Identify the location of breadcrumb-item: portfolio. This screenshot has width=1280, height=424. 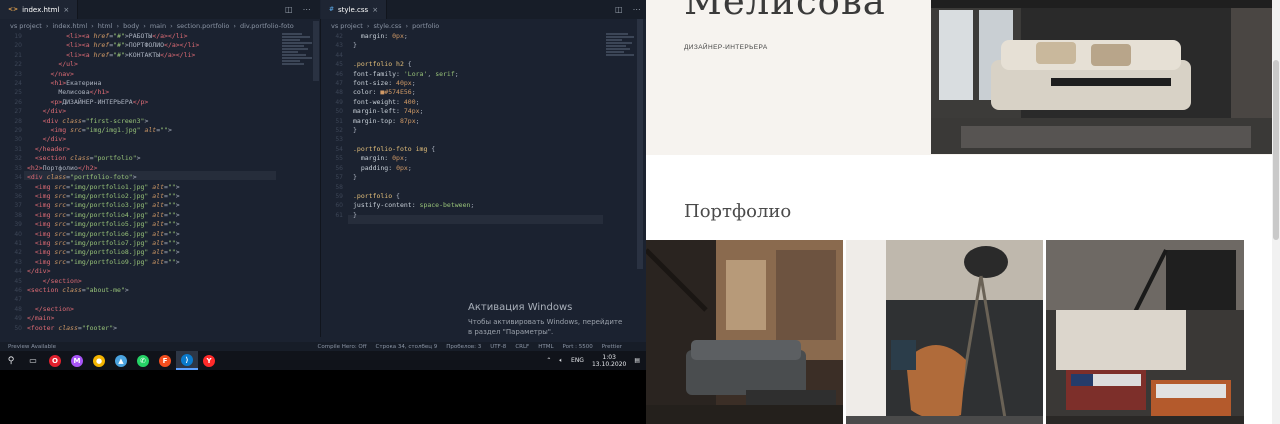
(425, 26).